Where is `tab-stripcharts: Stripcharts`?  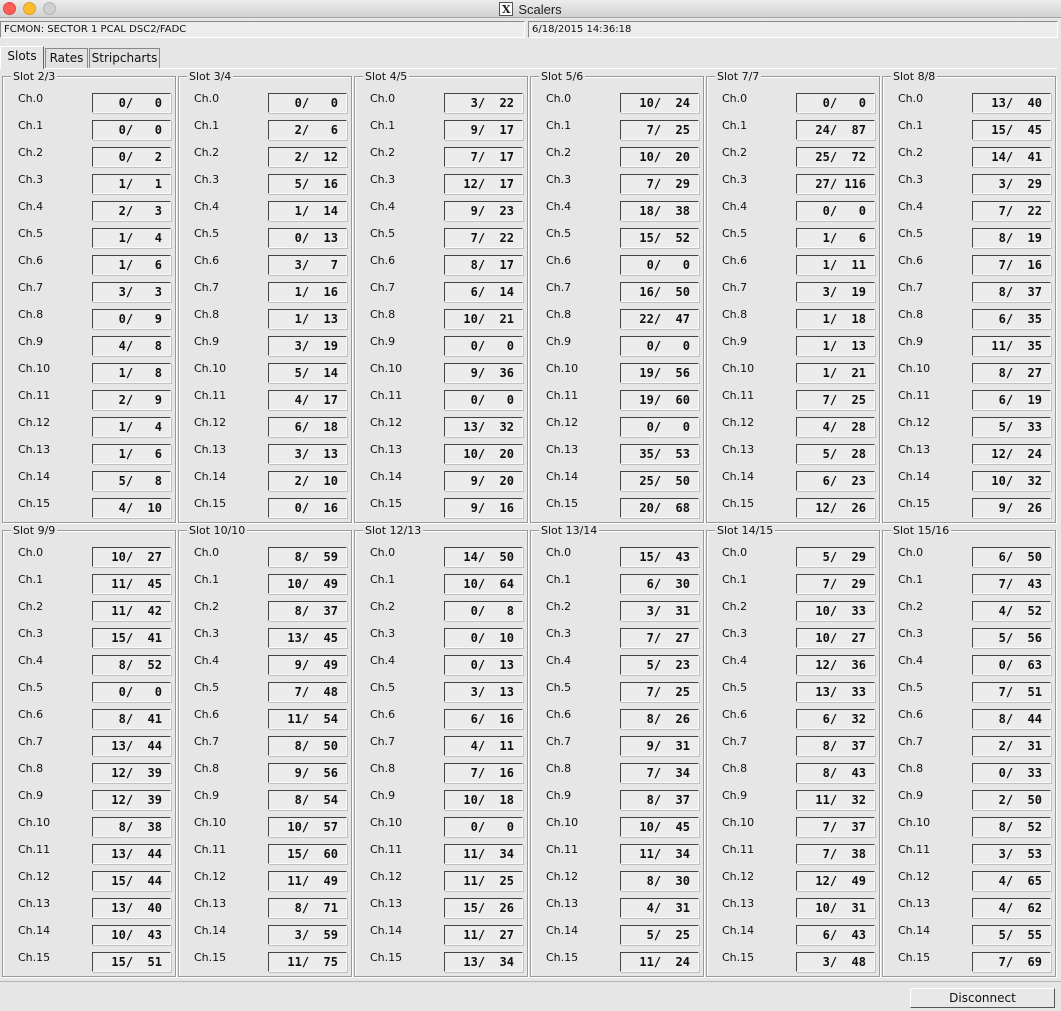 tab-stripcharts: Stripcharts is located at coordinates (124, 58).